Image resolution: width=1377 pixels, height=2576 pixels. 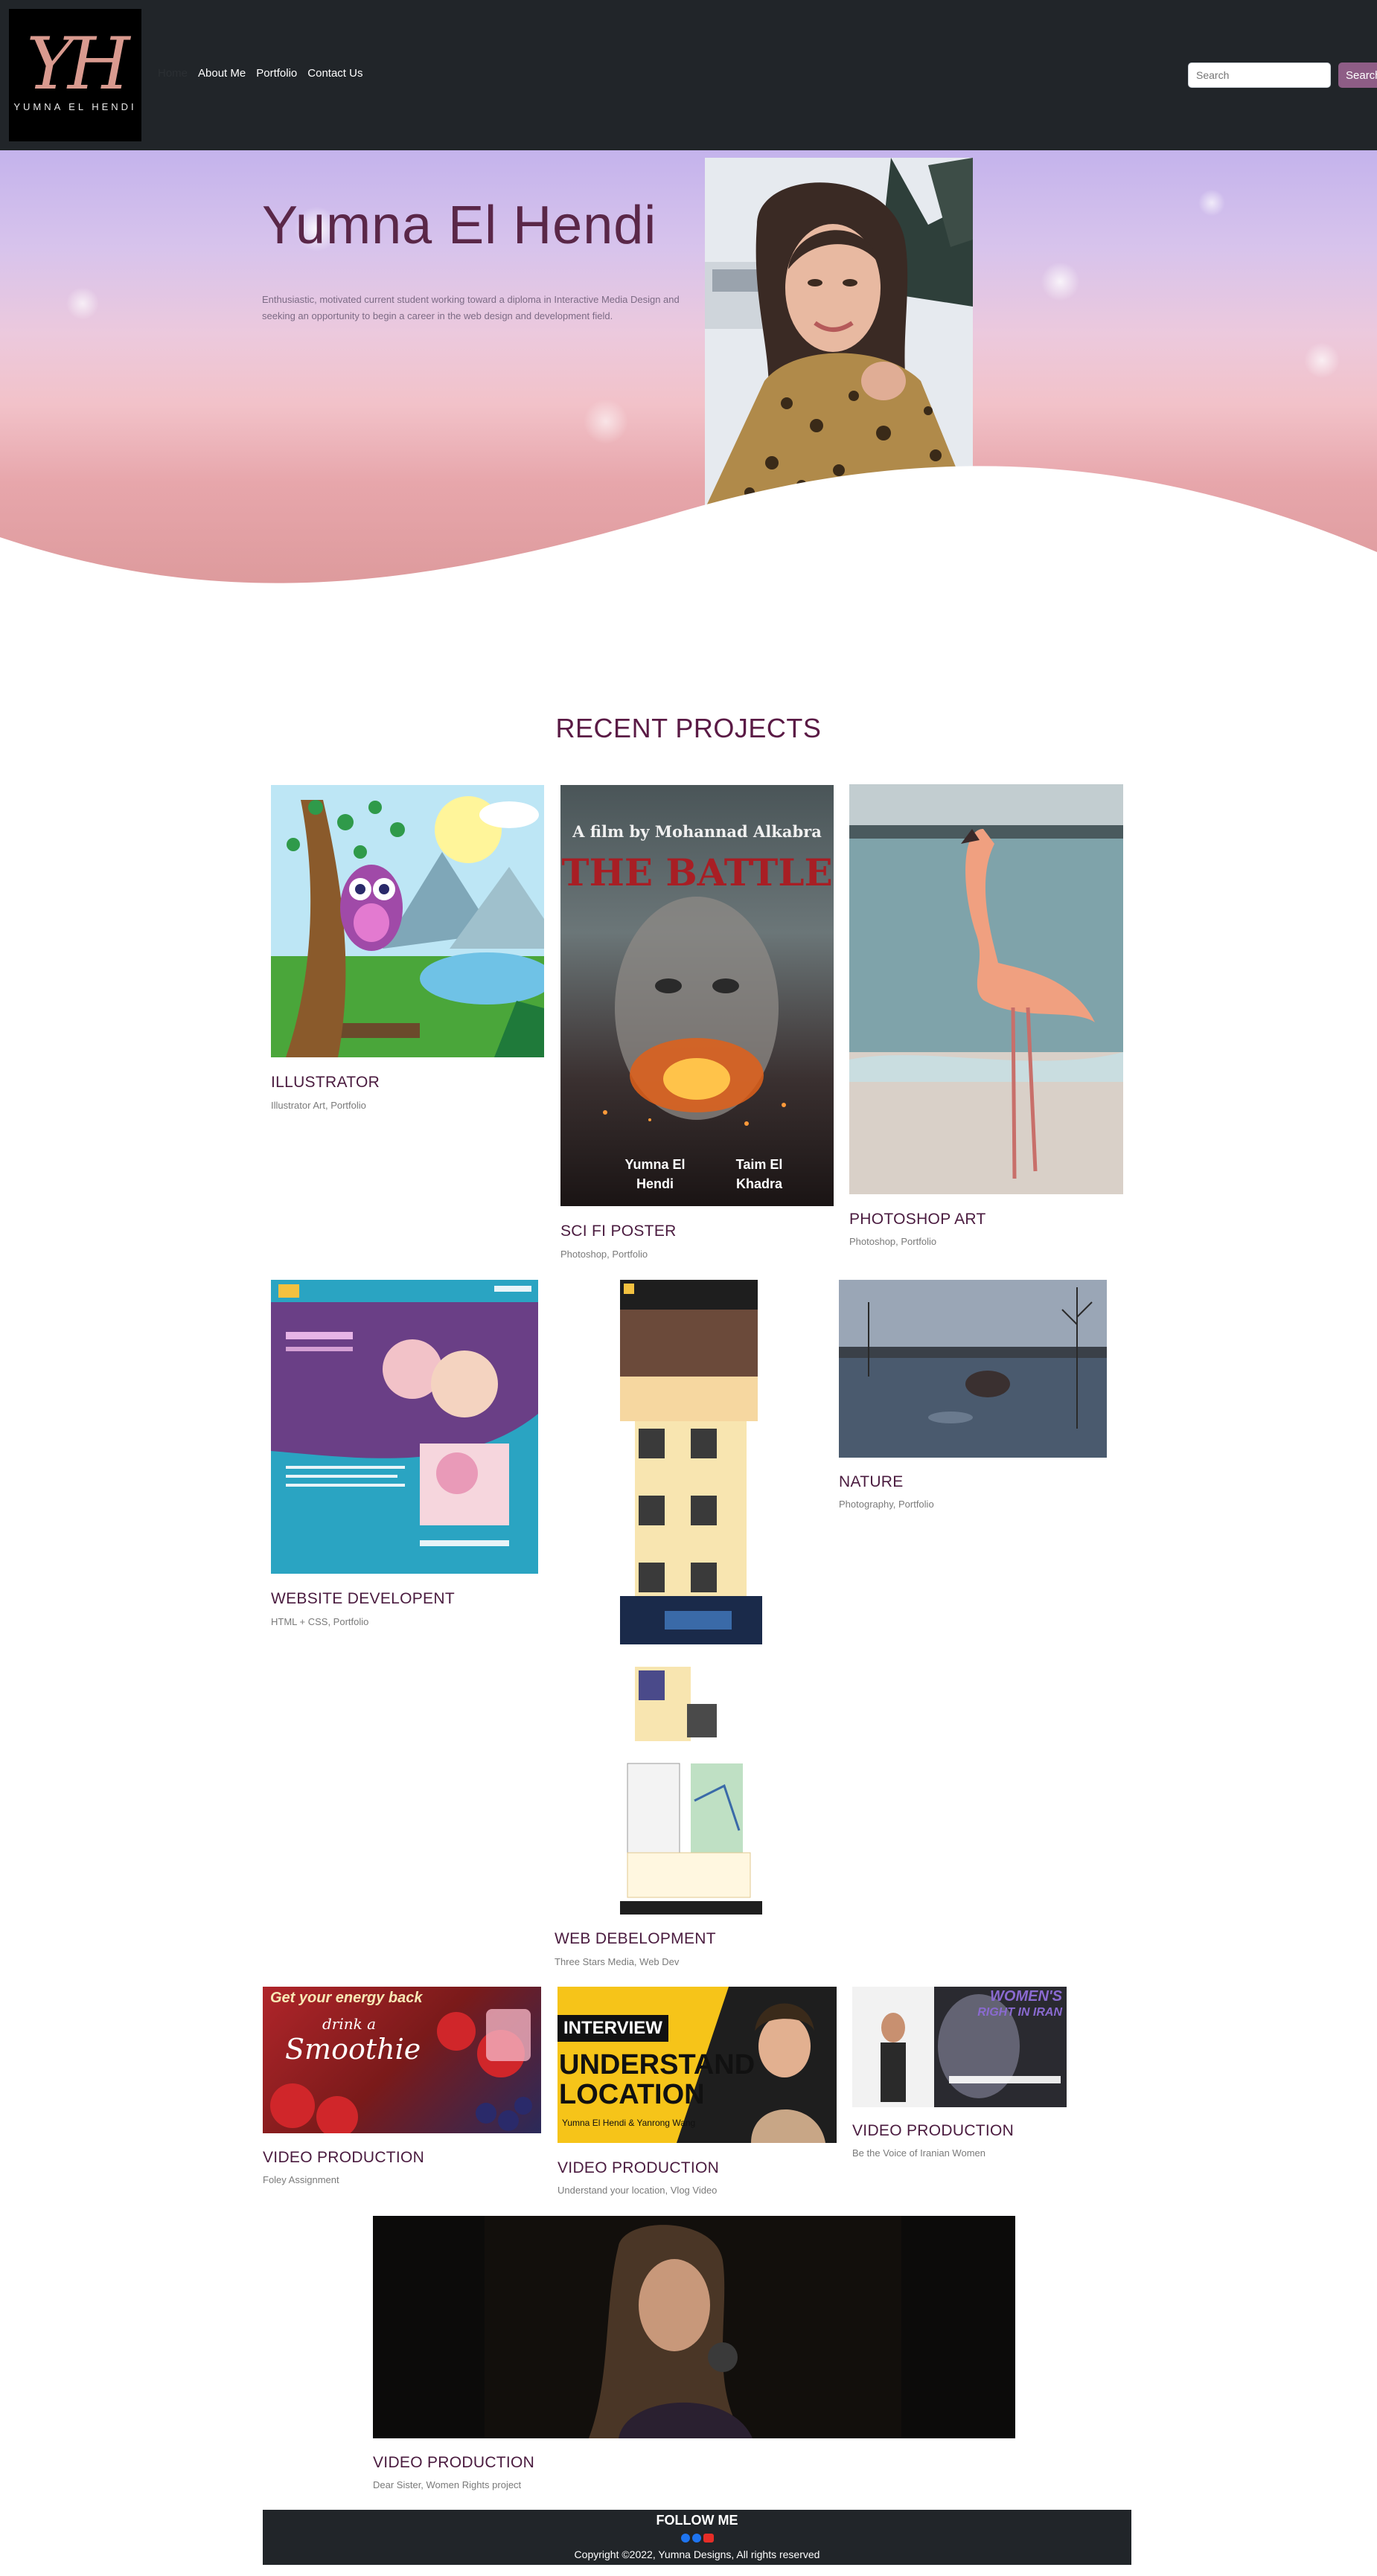 I want to click on poster-credit-left: Yumna El Hendi, so click(x=655, y=1174).